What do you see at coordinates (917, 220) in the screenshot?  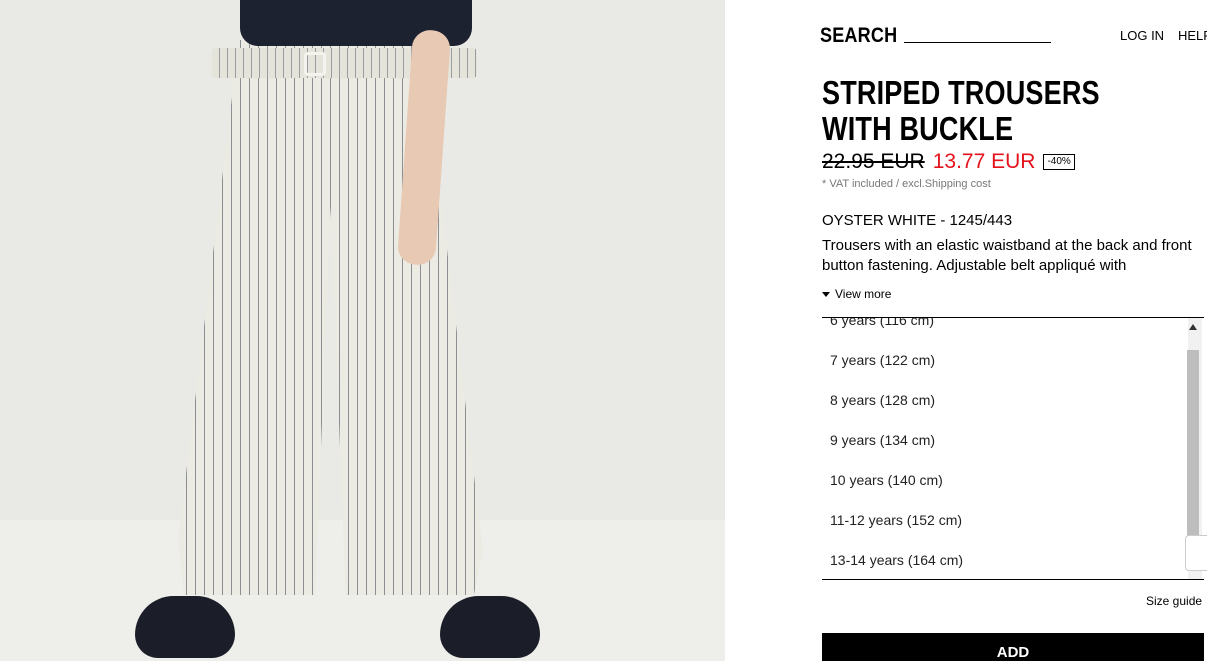 I see `color-code: OYSTER WHITE - 1245/443` at bounding box center [917, 220].